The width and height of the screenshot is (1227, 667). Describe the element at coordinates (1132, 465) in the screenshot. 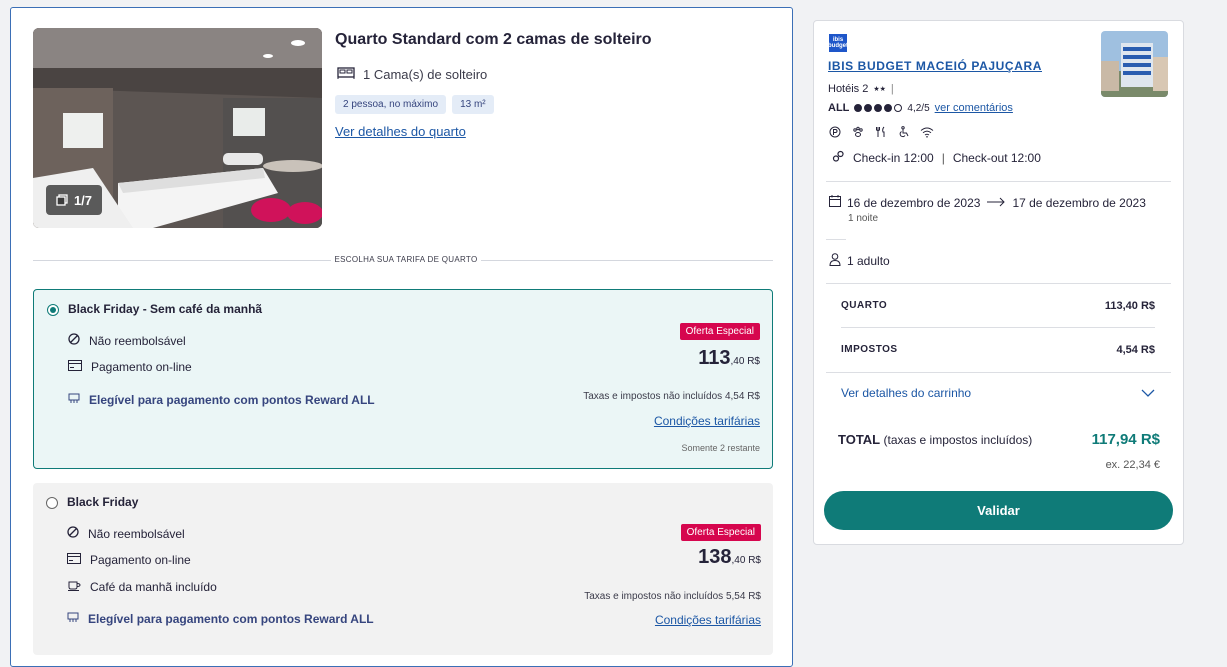

I see `excluded-amount: ex. 22,34 €` at that location.